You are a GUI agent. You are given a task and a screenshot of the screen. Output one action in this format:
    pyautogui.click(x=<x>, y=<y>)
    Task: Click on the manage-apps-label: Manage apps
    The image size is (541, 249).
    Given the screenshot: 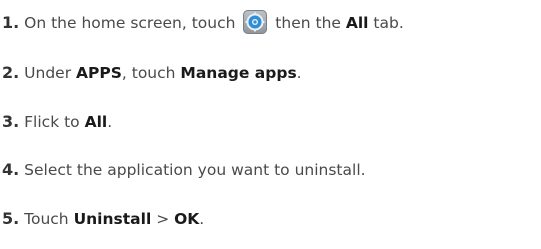 What is the action you would take?
    pyautogui.click(x=238, y=73)
    